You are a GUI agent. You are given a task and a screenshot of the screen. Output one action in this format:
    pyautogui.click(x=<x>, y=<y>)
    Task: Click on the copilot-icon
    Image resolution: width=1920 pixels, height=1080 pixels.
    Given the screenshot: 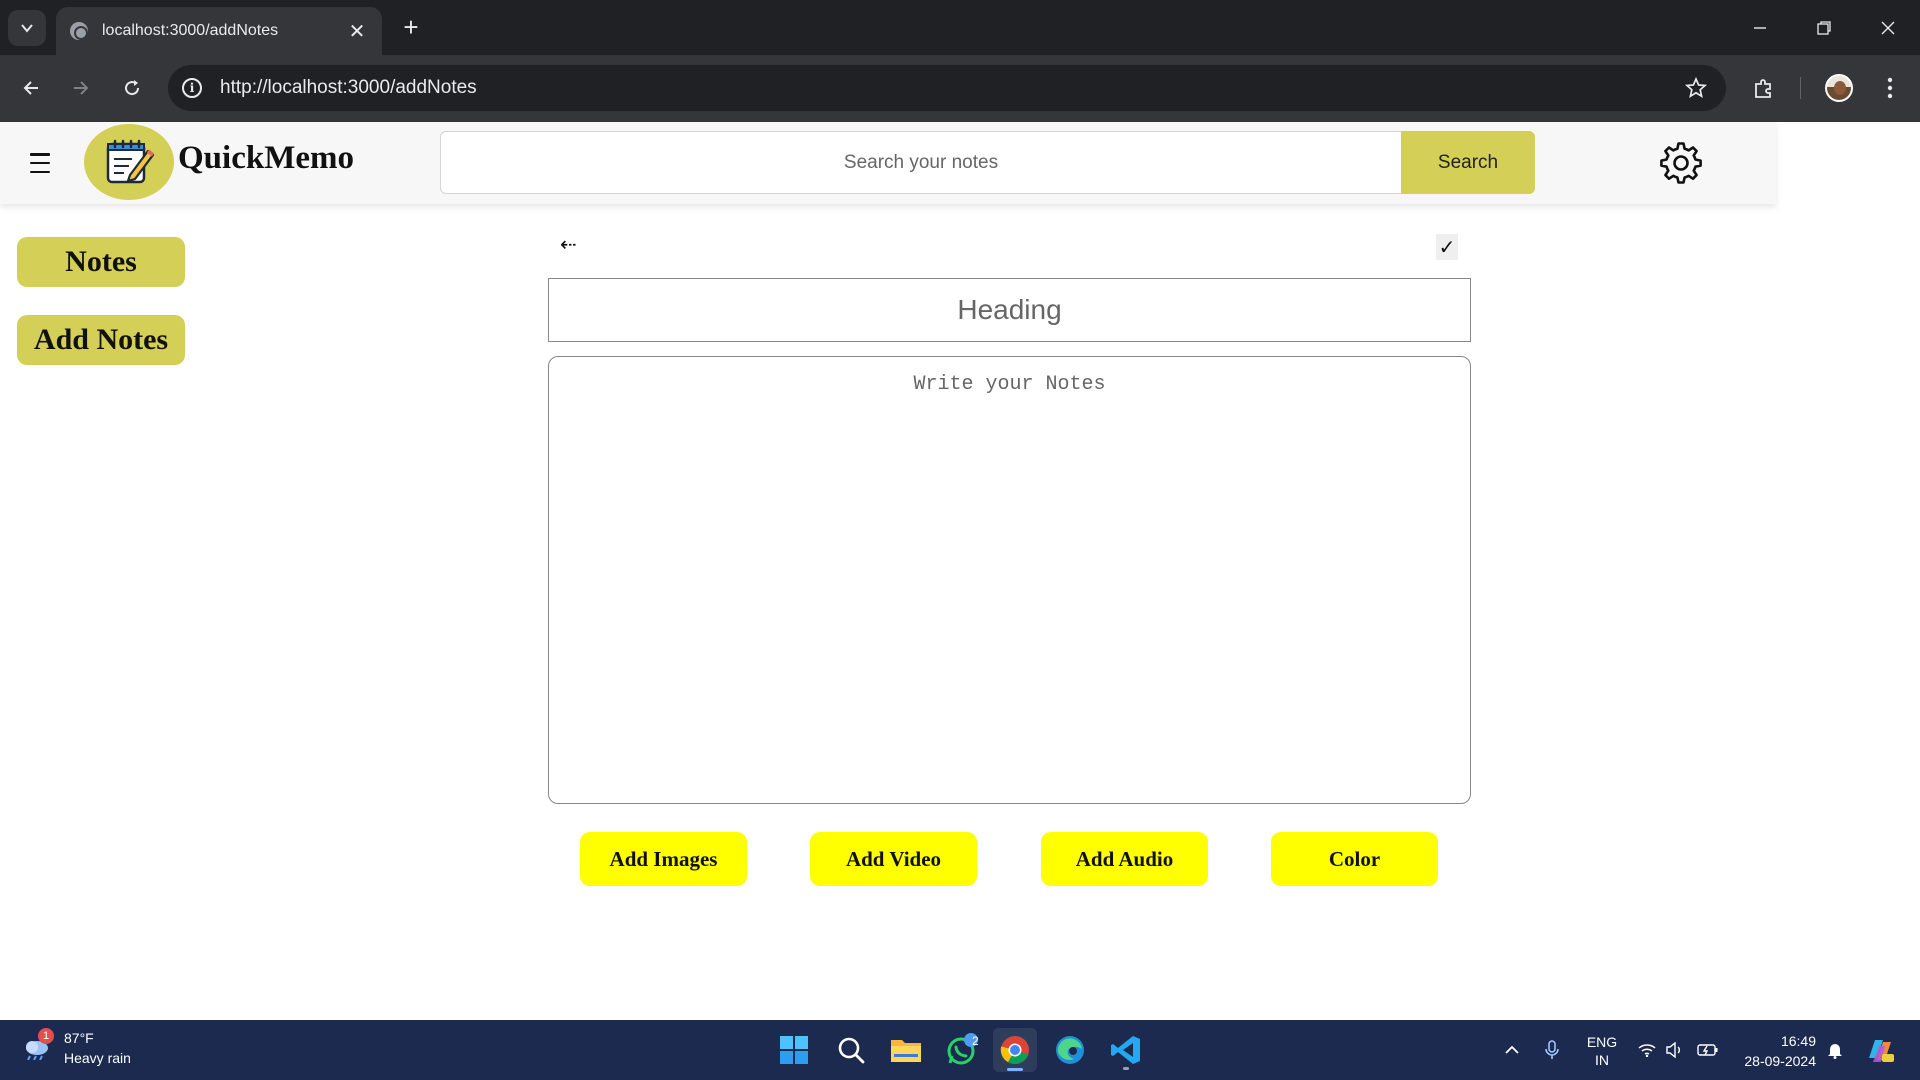 What is the action you would take?
    pyautogui.click(x=1881, y=1051)
    